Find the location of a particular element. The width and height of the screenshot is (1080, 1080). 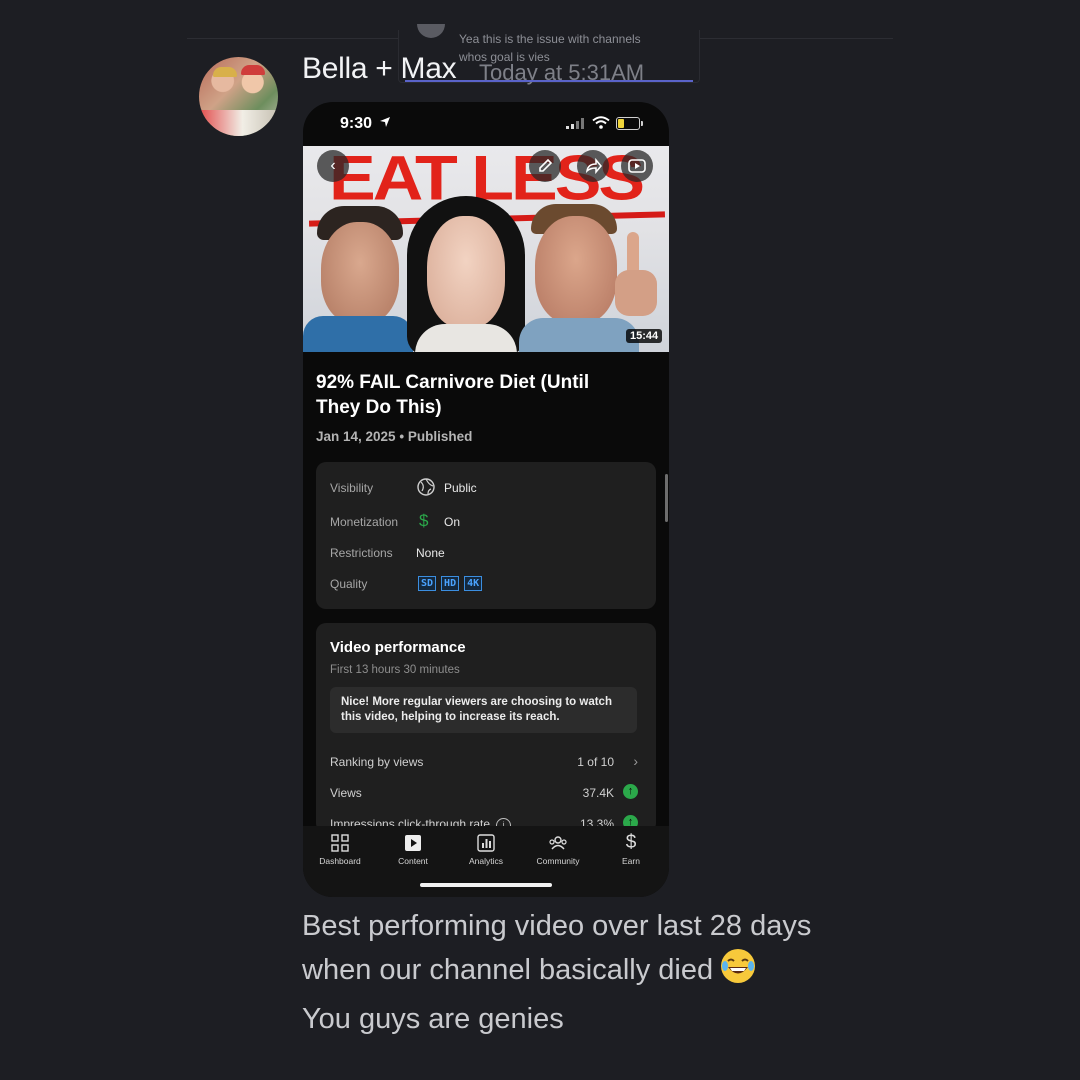

quality-badge-hd: HD is located at coordinates (450, 583).